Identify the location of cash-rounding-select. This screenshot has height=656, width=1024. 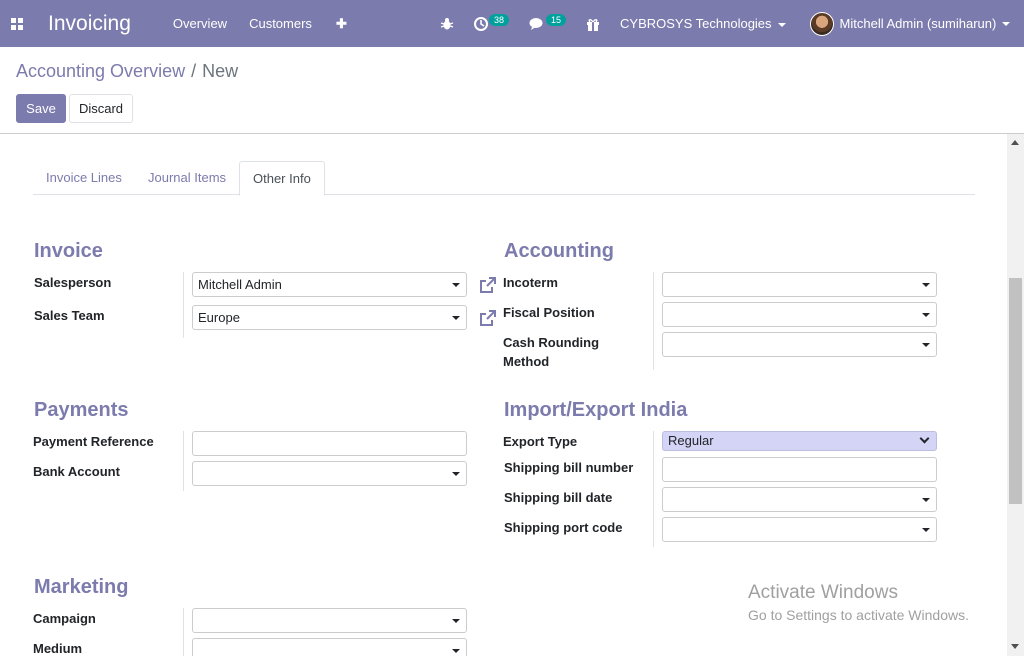
(799, 344).